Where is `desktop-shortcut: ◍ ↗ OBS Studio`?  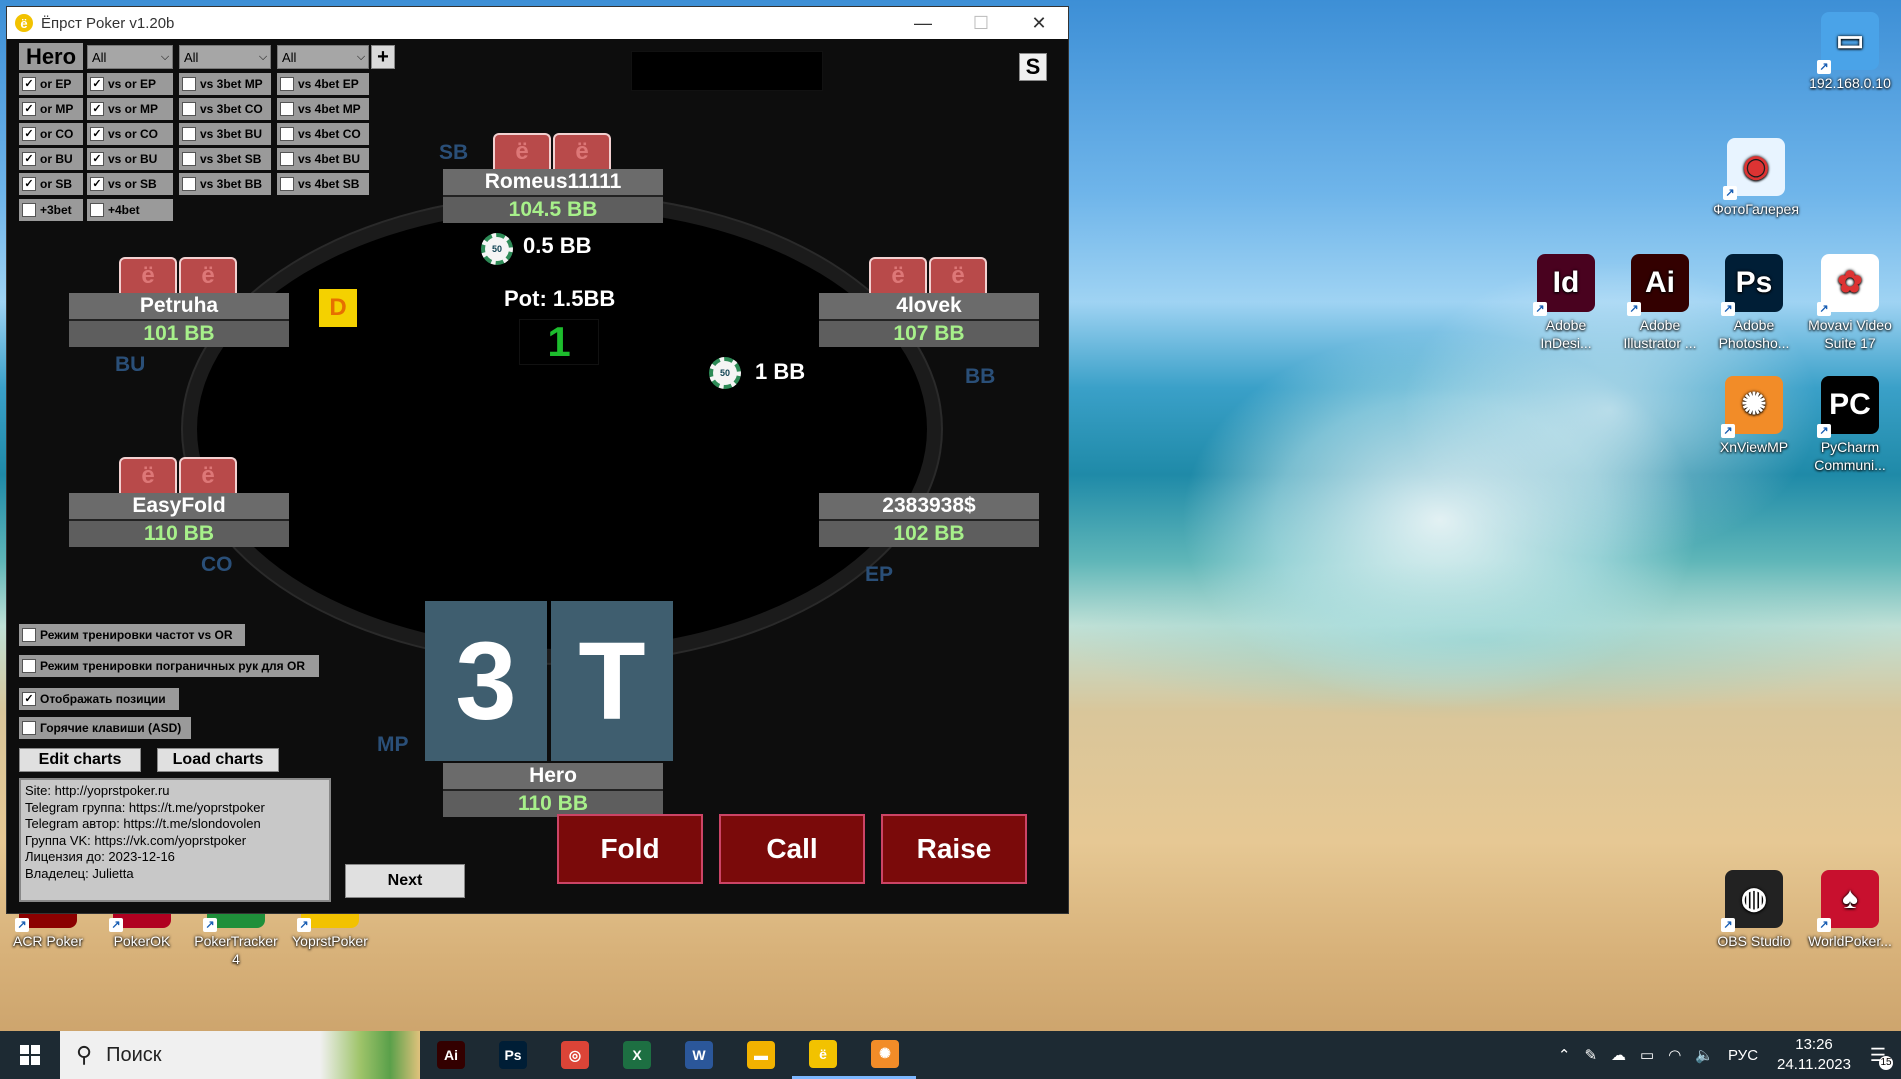 desktop-shortcut: ◍ ↗ OBS Studio is located at coordinates (1754, 910).